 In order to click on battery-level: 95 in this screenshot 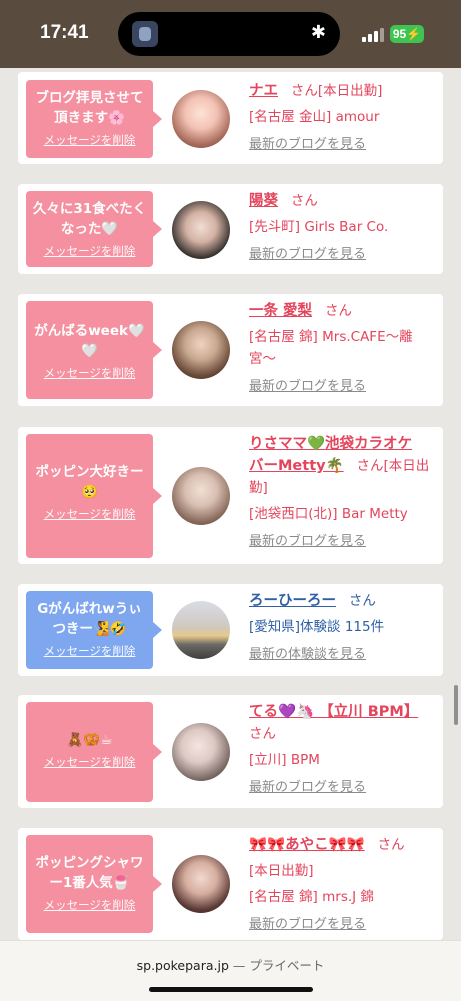, I will do `click(399, 34)`.